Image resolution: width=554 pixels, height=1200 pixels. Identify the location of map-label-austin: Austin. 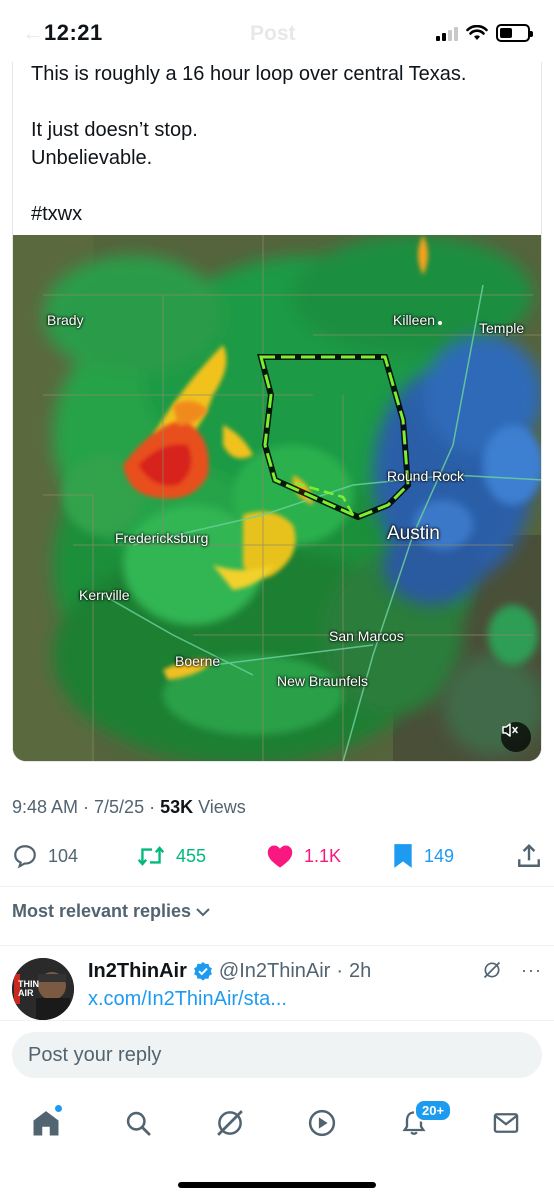
(413, 534).